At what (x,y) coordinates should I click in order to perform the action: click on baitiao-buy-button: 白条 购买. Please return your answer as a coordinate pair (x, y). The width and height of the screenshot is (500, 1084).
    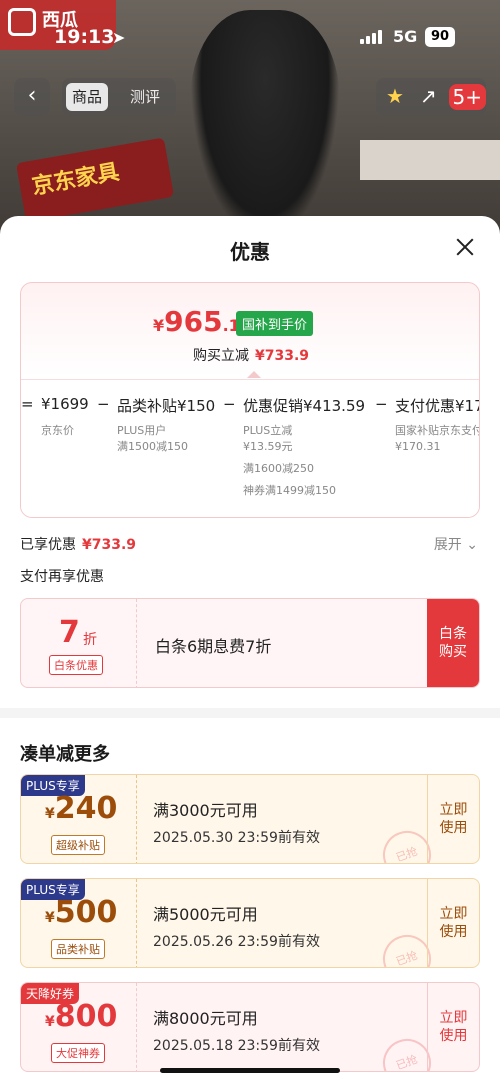
    Looking at the image, I should click on (453, 643).